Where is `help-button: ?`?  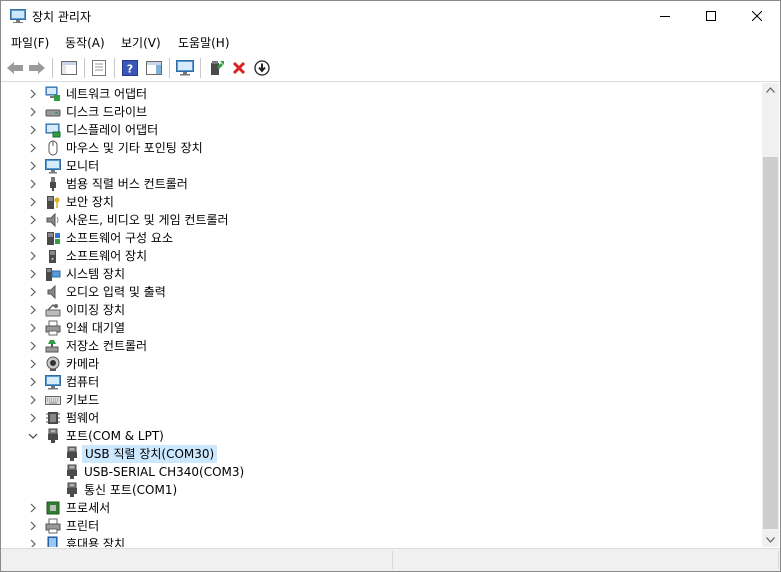
help-button: ? is located at coordinates (130, 68).